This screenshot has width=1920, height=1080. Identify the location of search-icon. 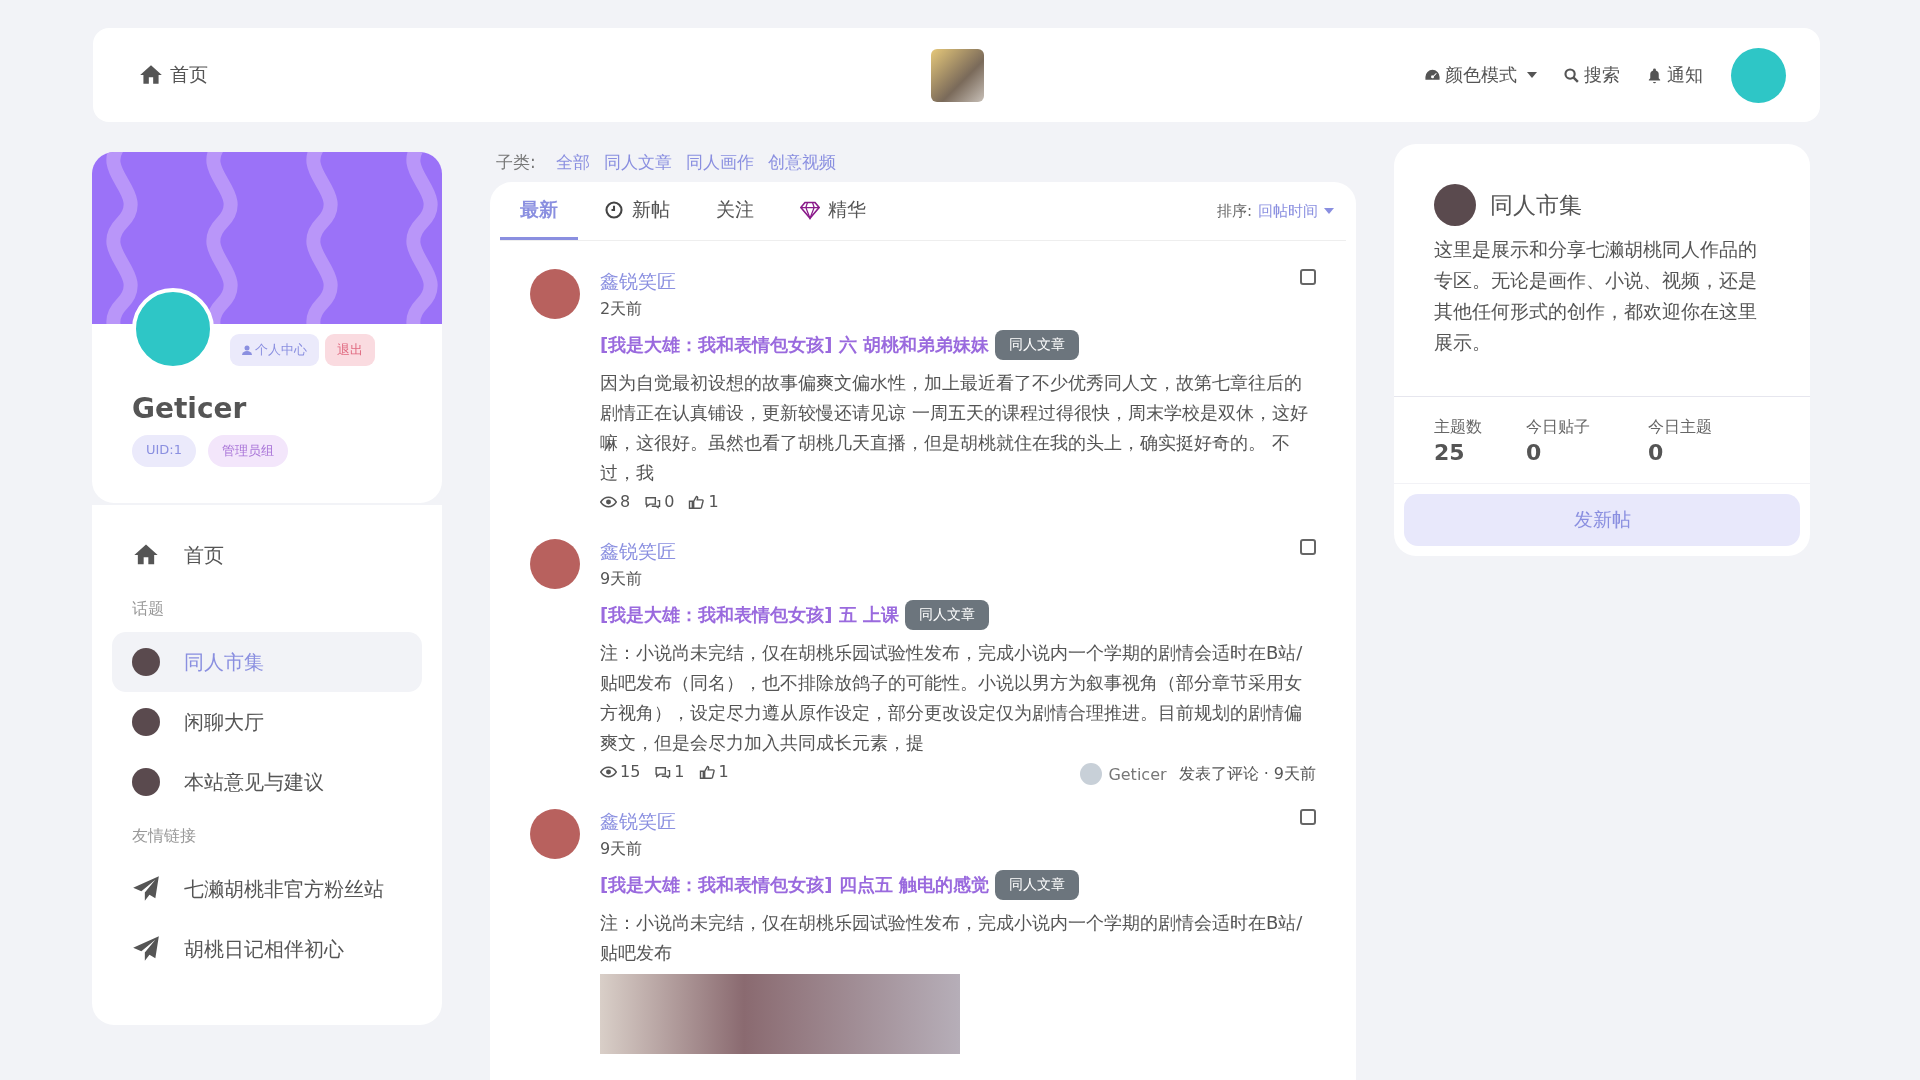
(1571, 75).